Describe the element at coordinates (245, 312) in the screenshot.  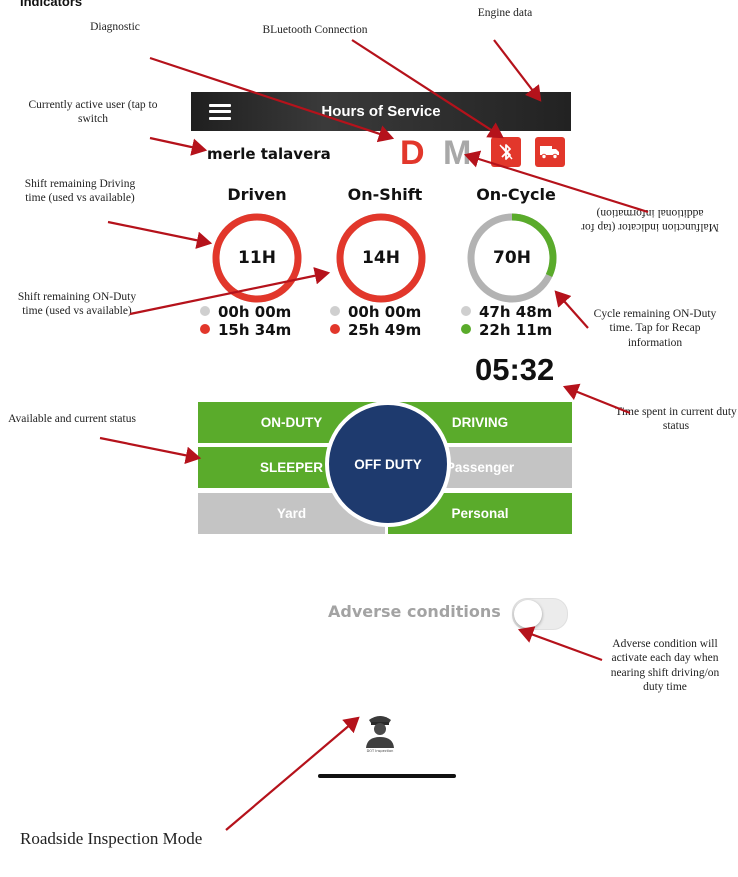
I see `driven-used: 00h 00m` at that location.